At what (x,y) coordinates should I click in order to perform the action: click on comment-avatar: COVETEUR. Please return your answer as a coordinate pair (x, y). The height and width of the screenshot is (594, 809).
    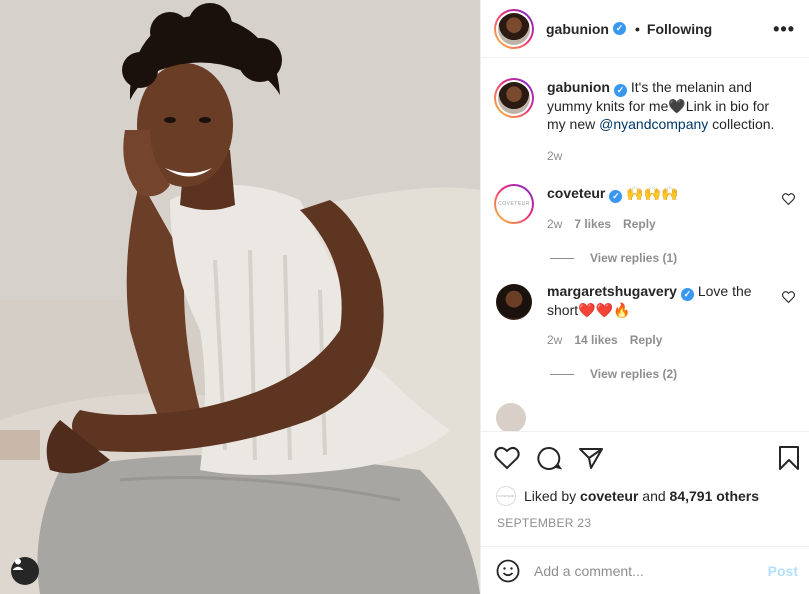
    Looking at the image, I should click on (514, 204).